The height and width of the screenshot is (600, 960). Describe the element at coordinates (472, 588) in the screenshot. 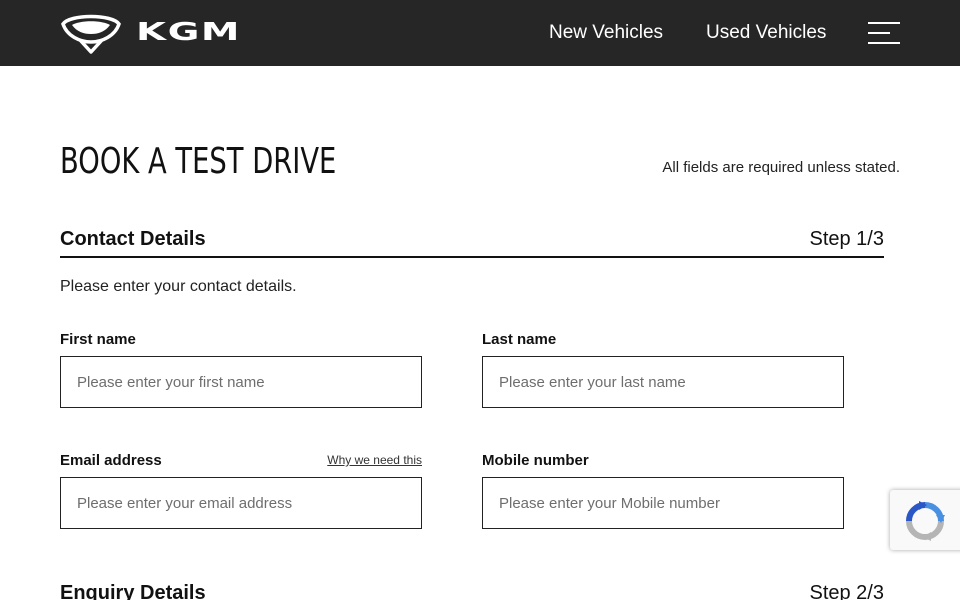

I see `enquiry-details-header: Enquiry Details Step 2/3` at that location.